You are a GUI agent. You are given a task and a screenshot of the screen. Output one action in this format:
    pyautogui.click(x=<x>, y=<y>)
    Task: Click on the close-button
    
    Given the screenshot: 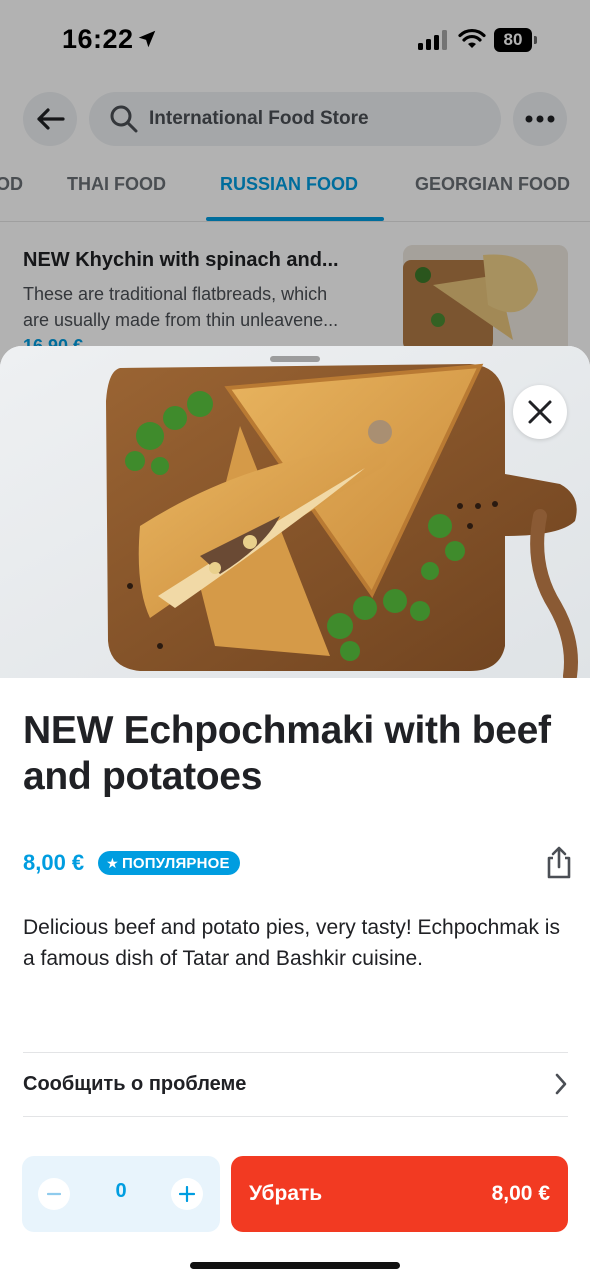 What is the action you would take?
    pyautogui.click(x=540, y=412)
    